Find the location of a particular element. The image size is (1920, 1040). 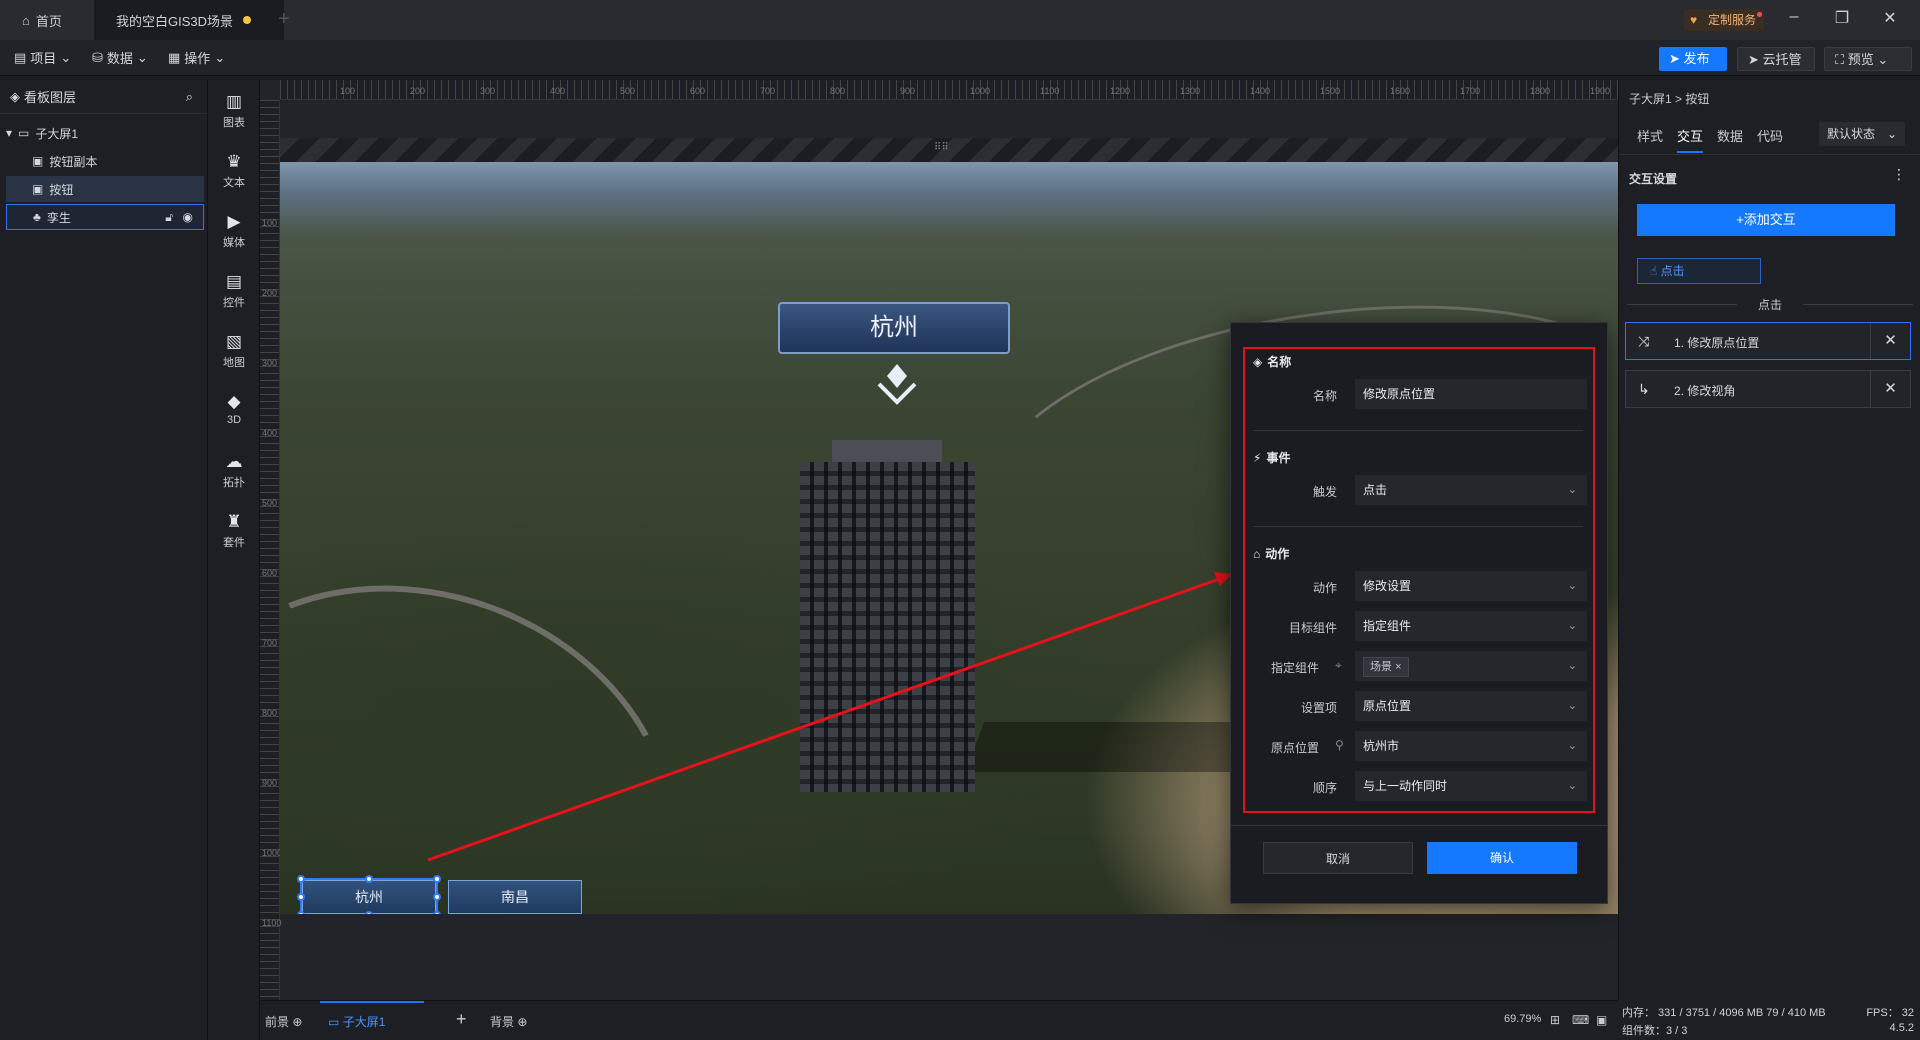

keyboard-icon: ⌨ is located at coordinates (1580, 1020).